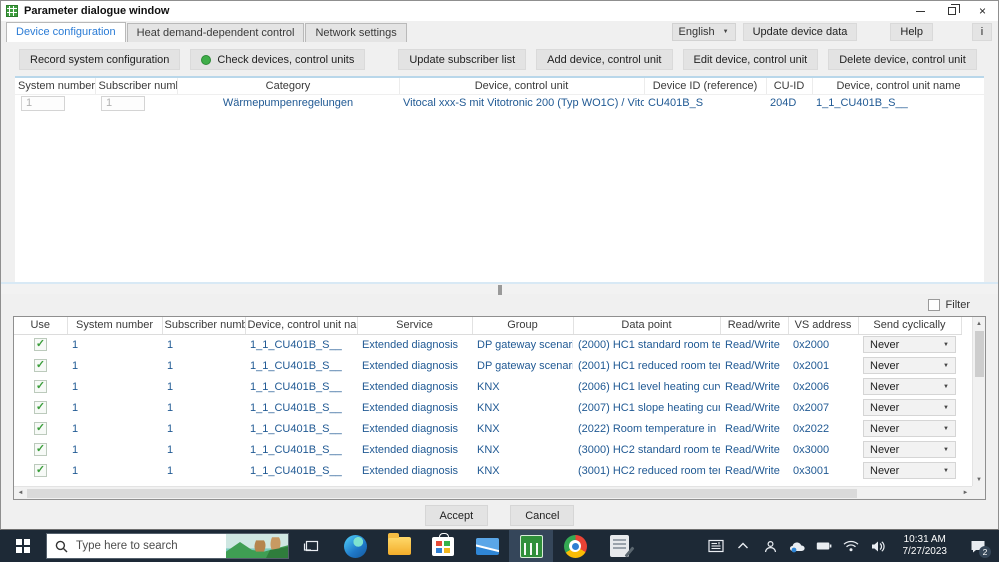 Image resolution: width=999 pixels, height=562 pixels. Describe the element at coordinates (902, 59) in the screenshot. I see `delete-device-button: Delete device, control unit` at that location.